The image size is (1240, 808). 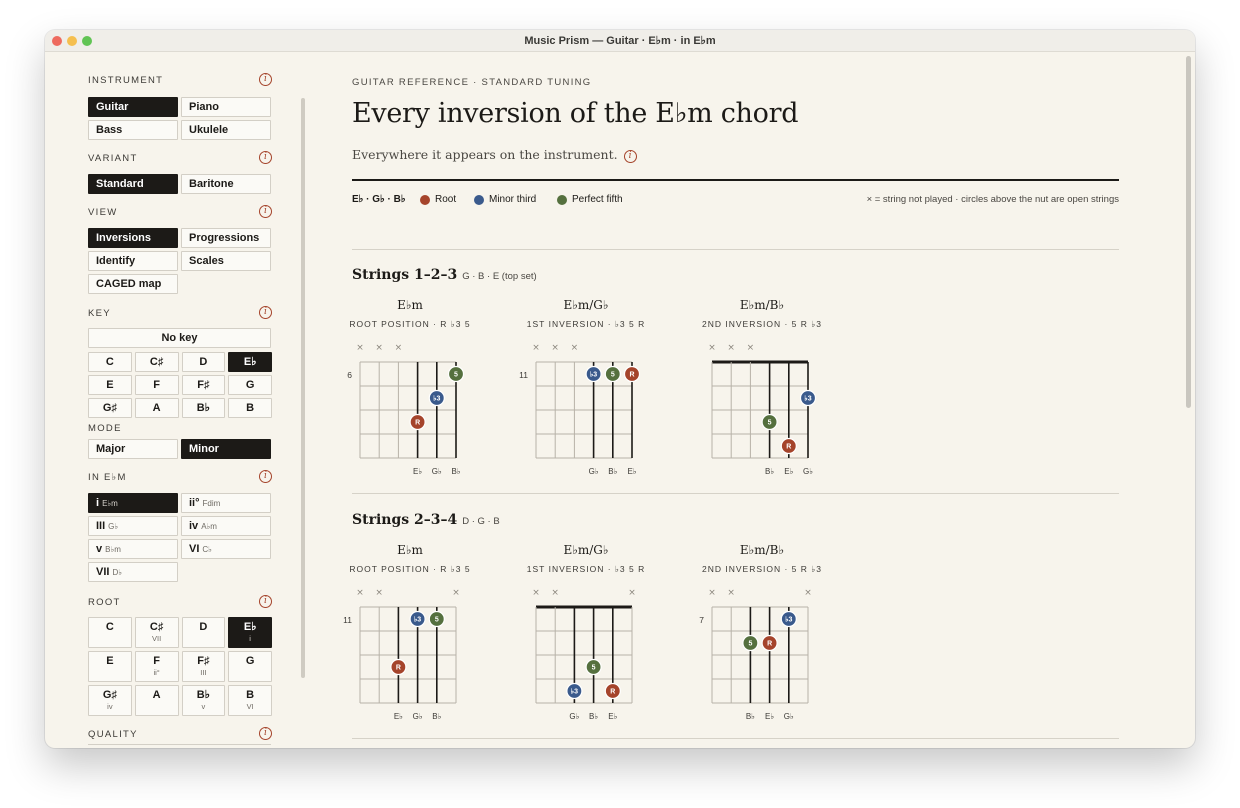 What do you see at coordinates (303, 388) in the screenshot?
I see `sidebar-scrollbar` at bounding box center [303, 388].